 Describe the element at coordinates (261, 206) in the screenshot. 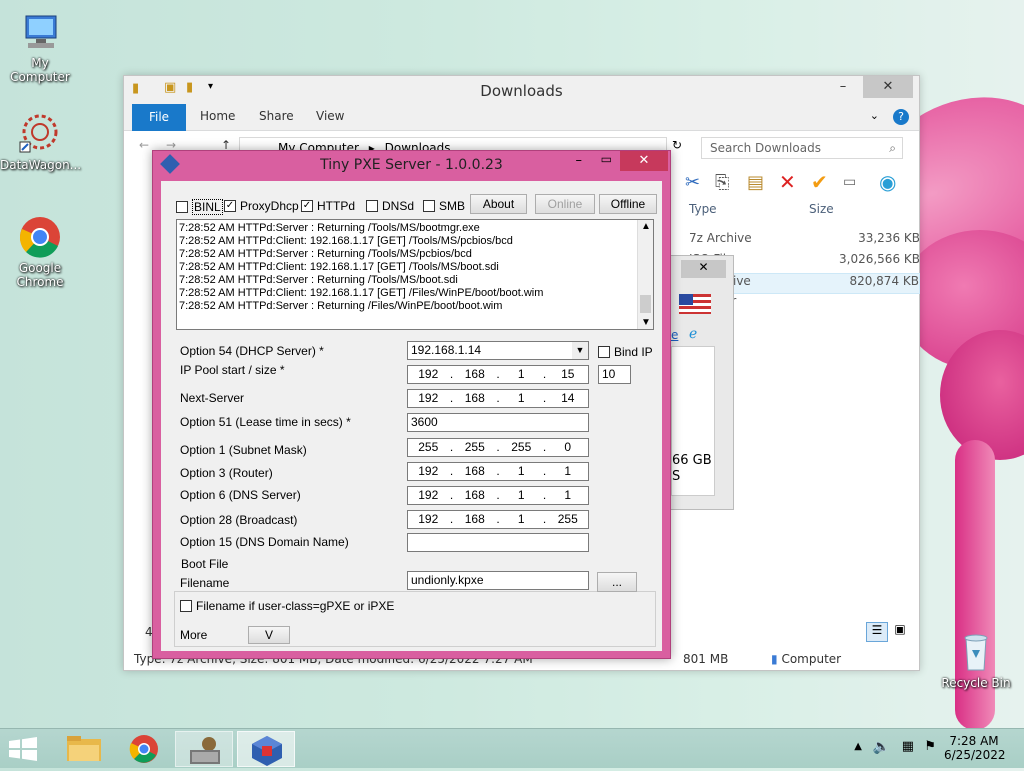

I see `proxydhcp-checkbox: ✓ ProxyDhcp` at that location.